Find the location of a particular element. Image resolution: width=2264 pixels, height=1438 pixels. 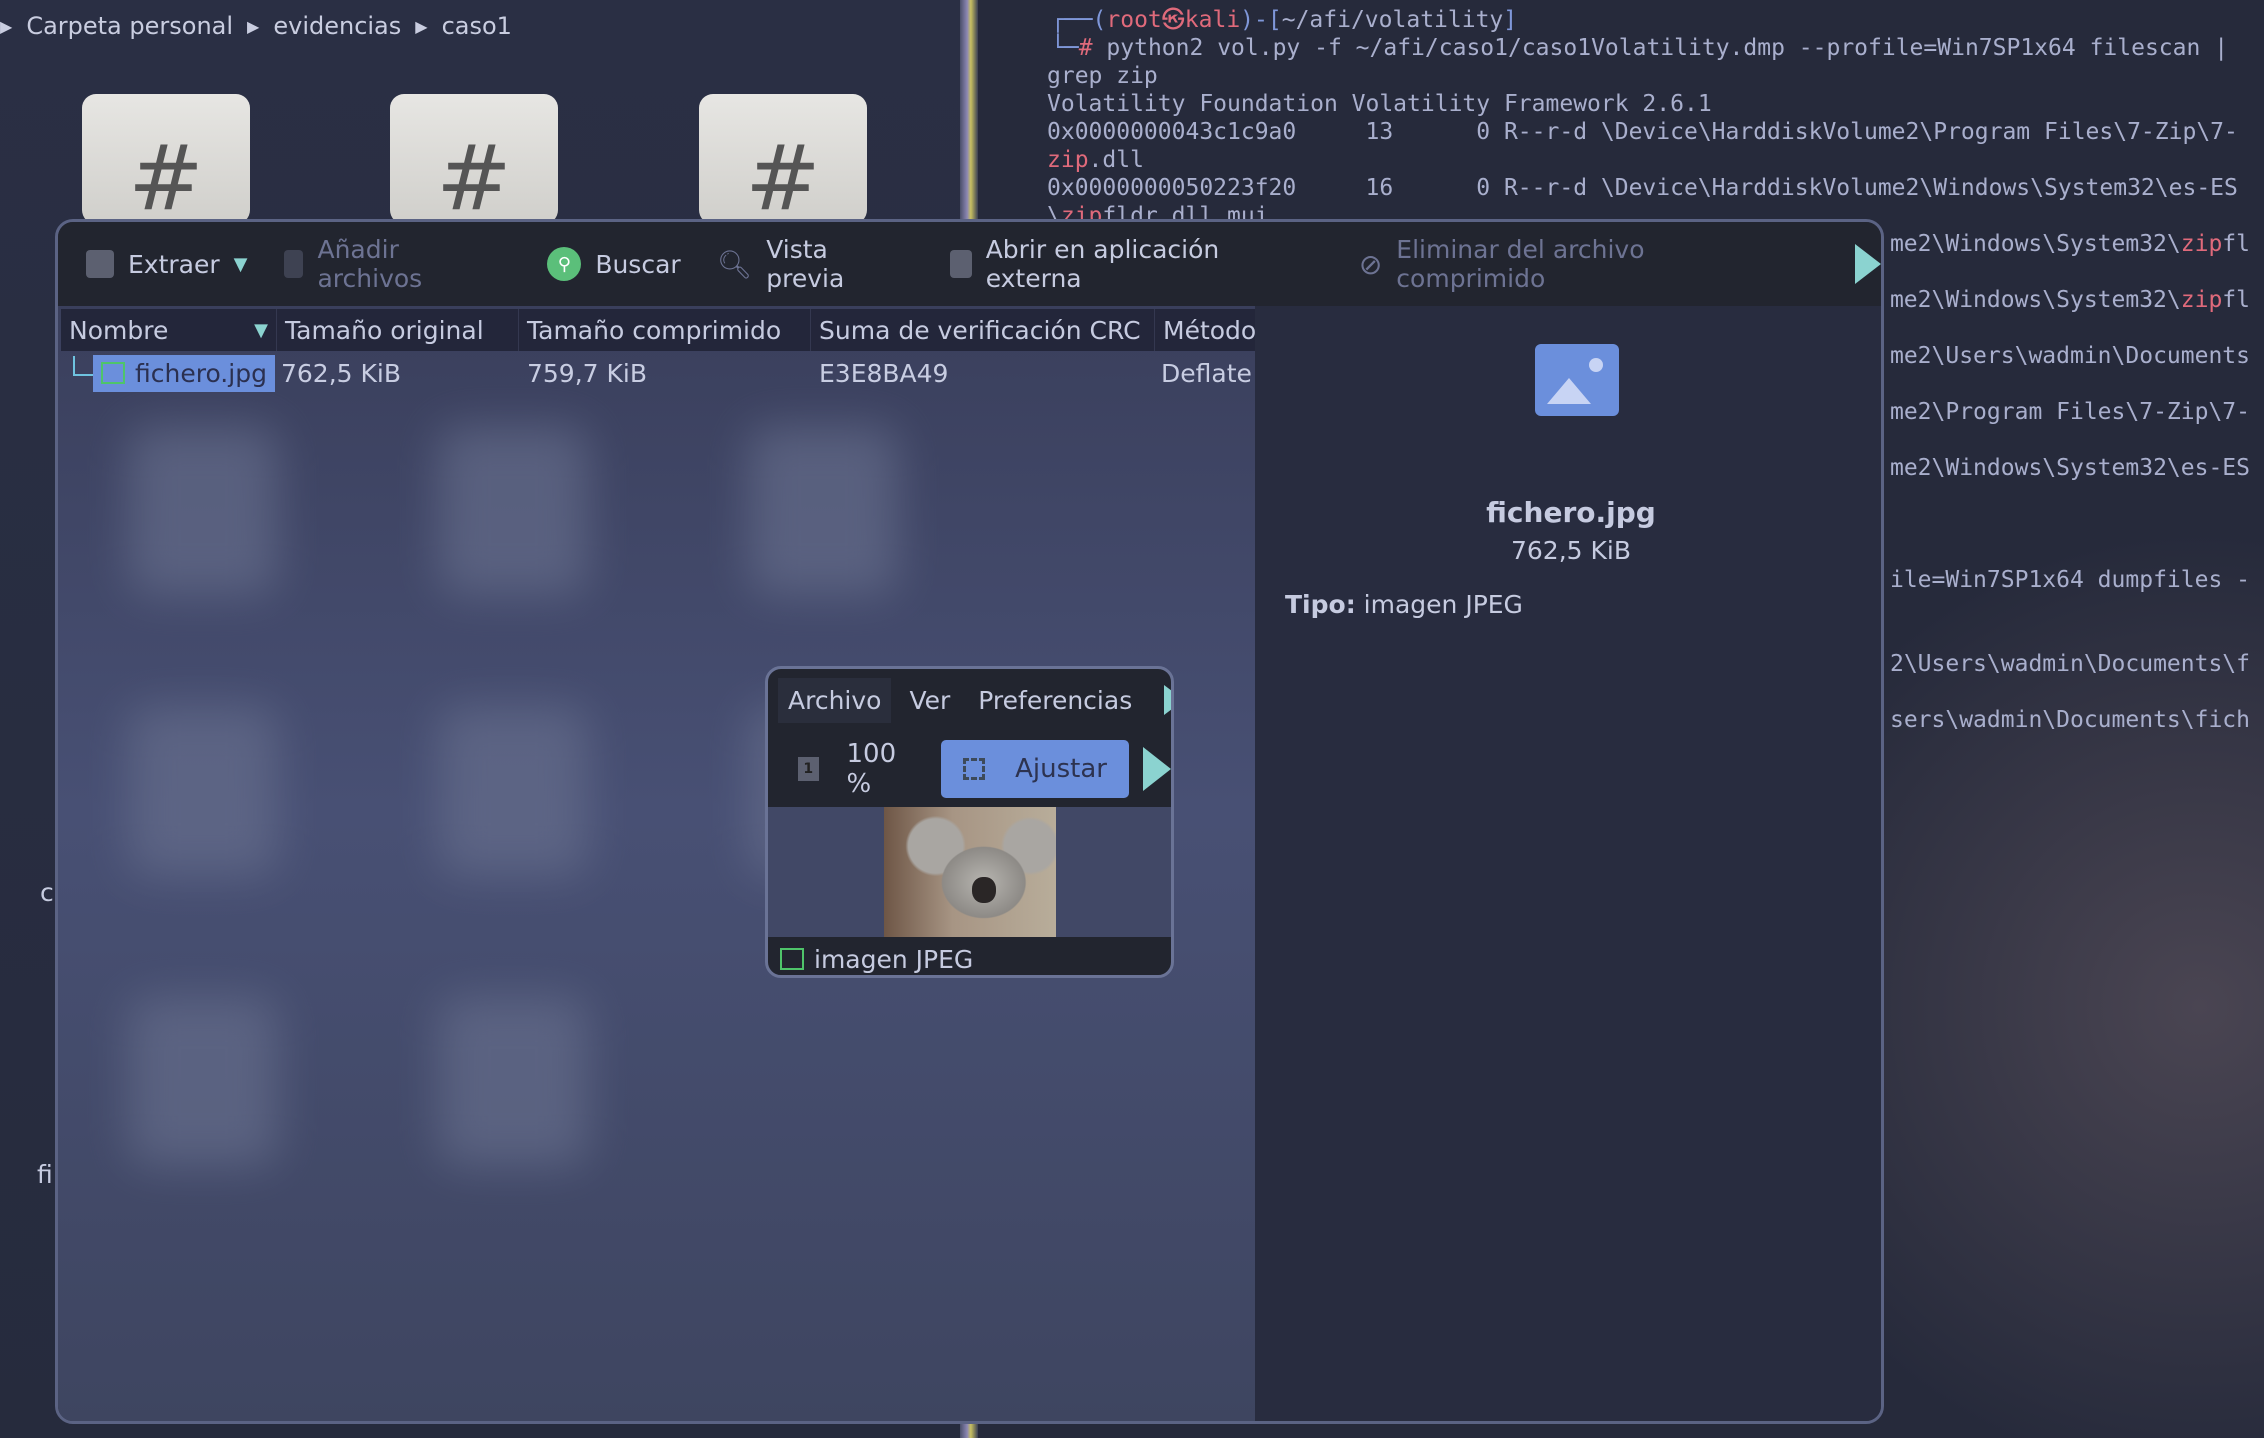

extract-button: Extraer ▼ is located at coordinates (167, 264).